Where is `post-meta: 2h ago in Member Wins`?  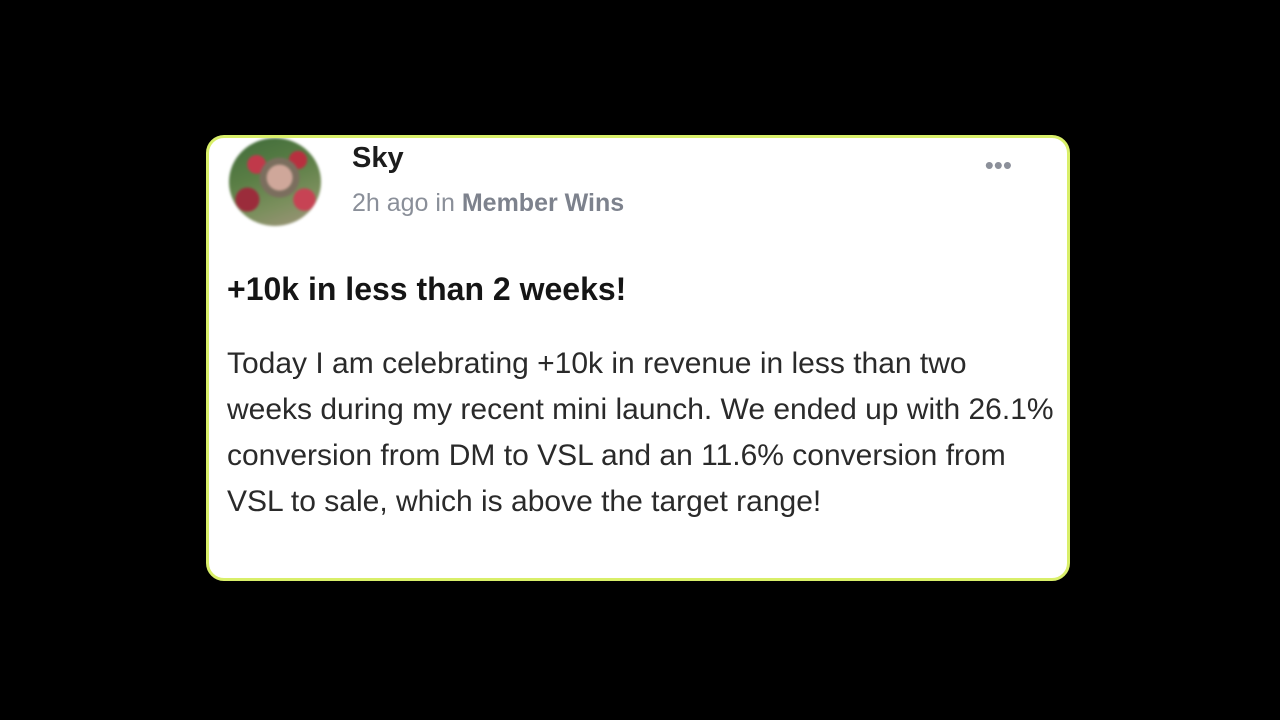
post-meta: 2h ago in Member Wins is located at coordinates (488, 203).